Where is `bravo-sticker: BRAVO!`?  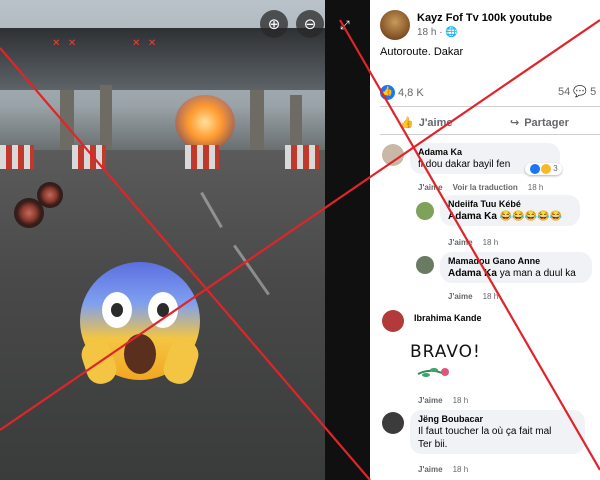
bravo-sticker: BRAVO! is located at coordinates (445, 352).